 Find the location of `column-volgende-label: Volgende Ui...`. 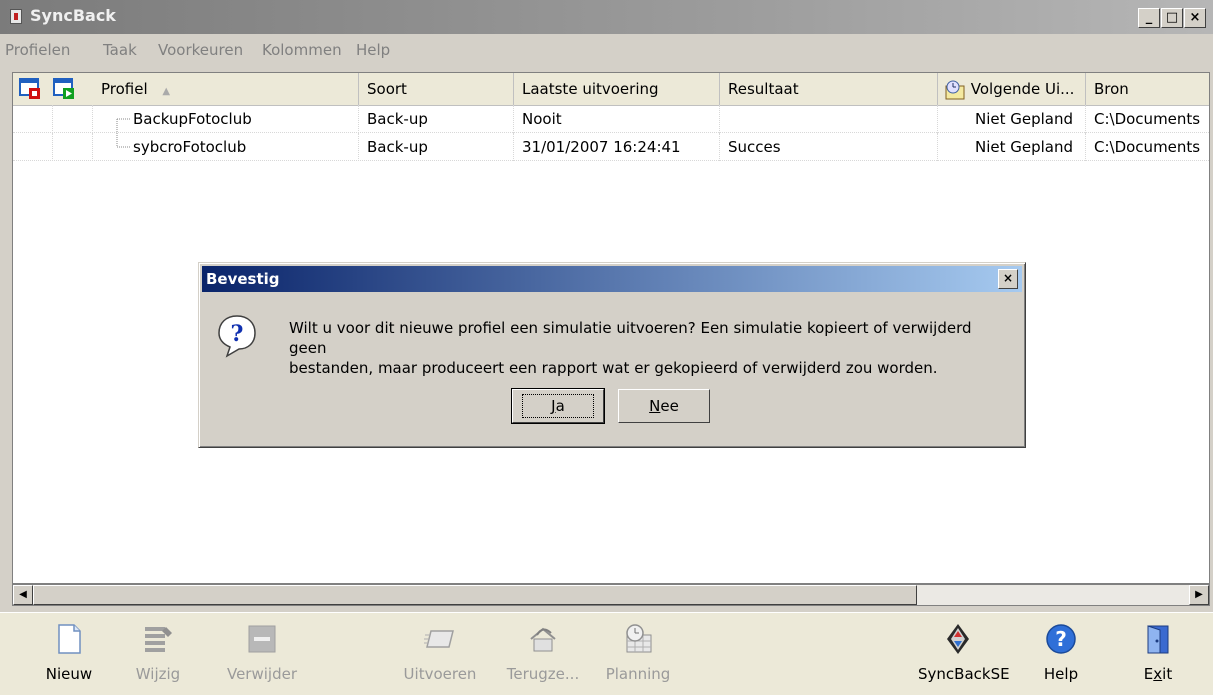

column-volgende-label: Volgende Ui... is located at coordinates (1022, 89).